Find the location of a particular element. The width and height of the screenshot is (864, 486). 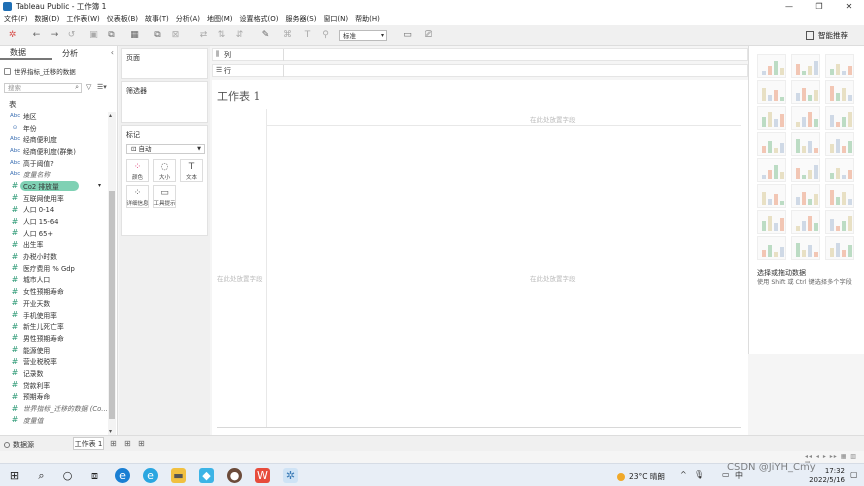

side-by-side-circles-thumbnail is located at coordinates (839, 144).